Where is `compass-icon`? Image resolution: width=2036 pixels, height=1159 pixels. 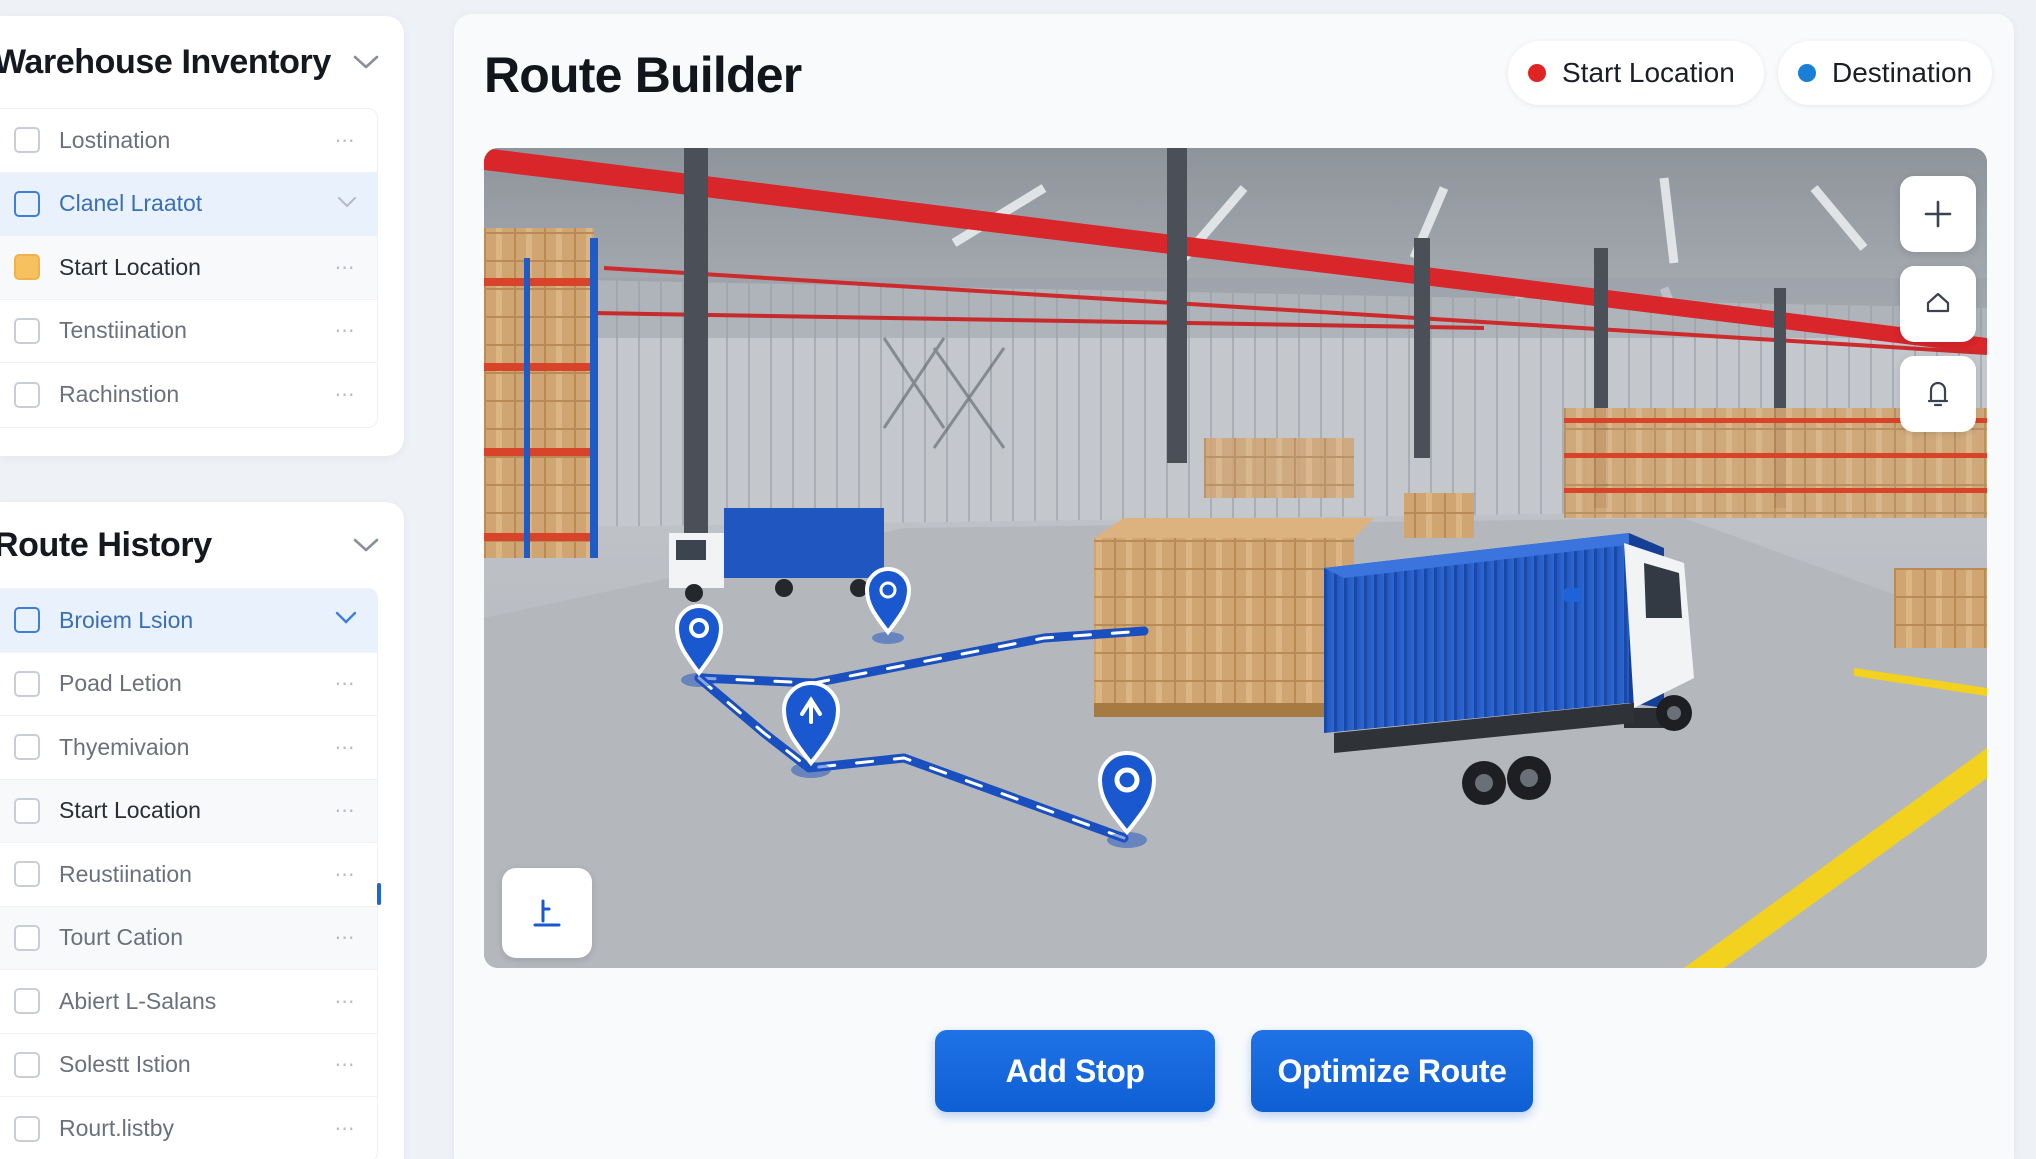 compass-icon is located at coordinates (547, 913).